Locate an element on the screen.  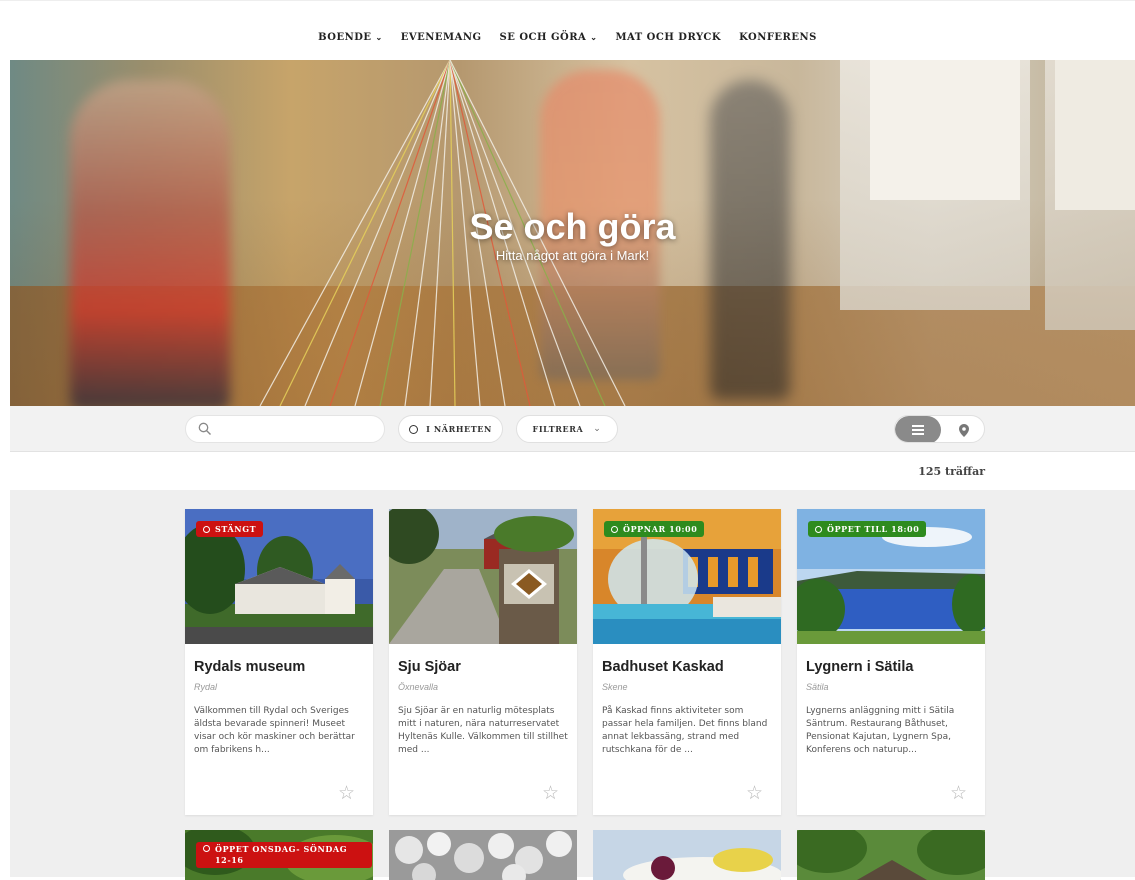
nav-item-label: MAT OCH DRYCK is located at coordinates (668, 37).